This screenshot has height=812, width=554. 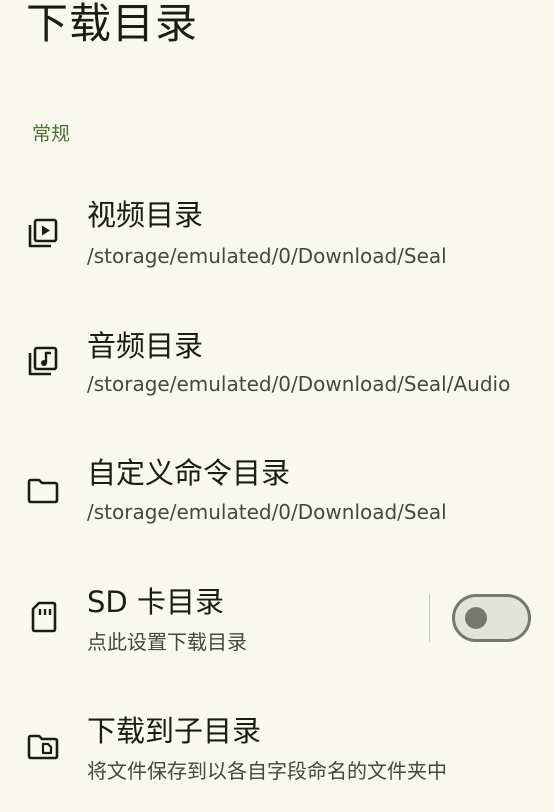 What do you see at coordinates (43, 361) in the screenshot?
I see `music-library-icon` at bounding box center [43, 361].